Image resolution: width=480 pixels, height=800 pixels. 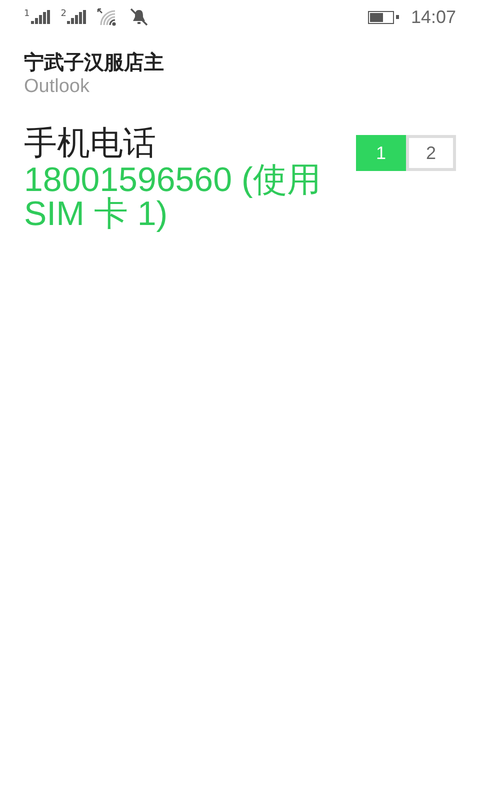 What do you see at coordinates (431, 153) in the screenshot?
I see `sim-button: 2` at bounding box center [431, 153].